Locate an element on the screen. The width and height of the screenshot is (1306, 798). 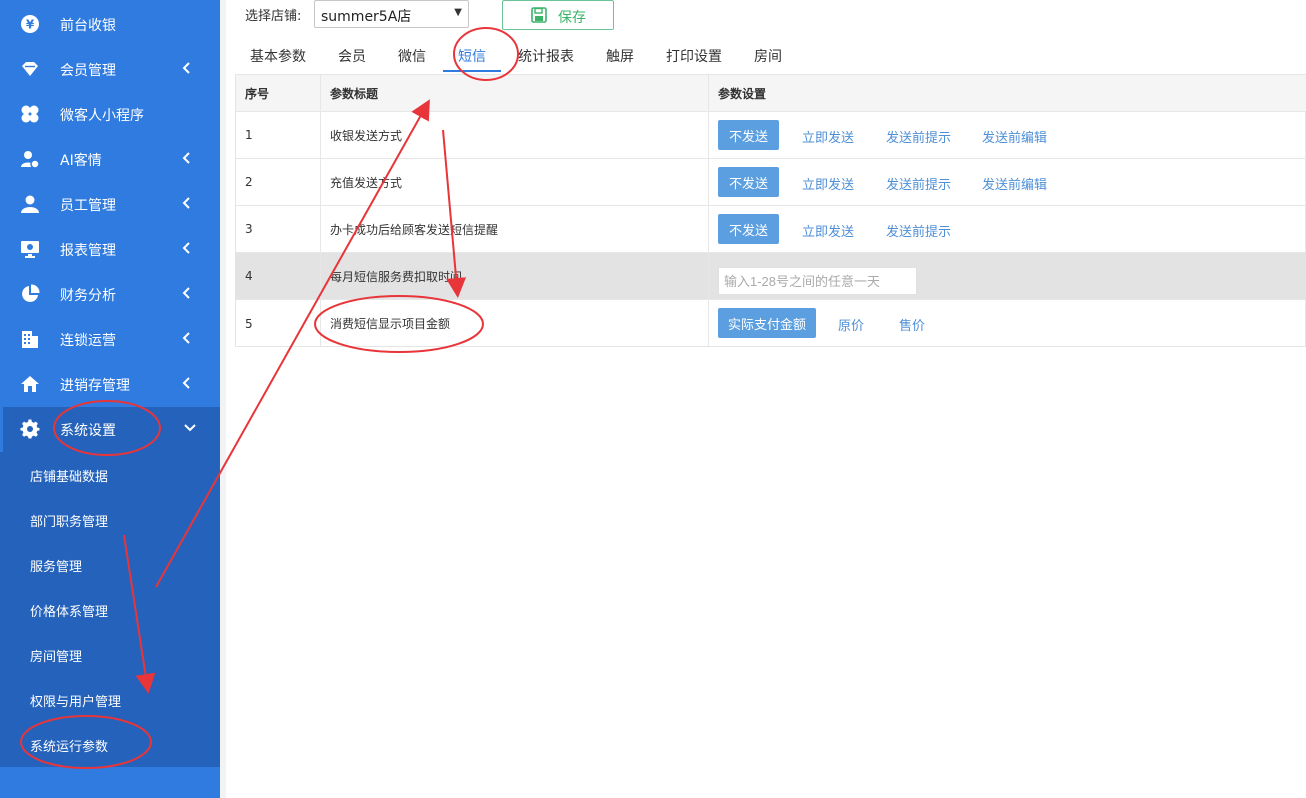
row-title: 办卡成功后给顾客发送短信提醒 is located at coordinates (515, 229).